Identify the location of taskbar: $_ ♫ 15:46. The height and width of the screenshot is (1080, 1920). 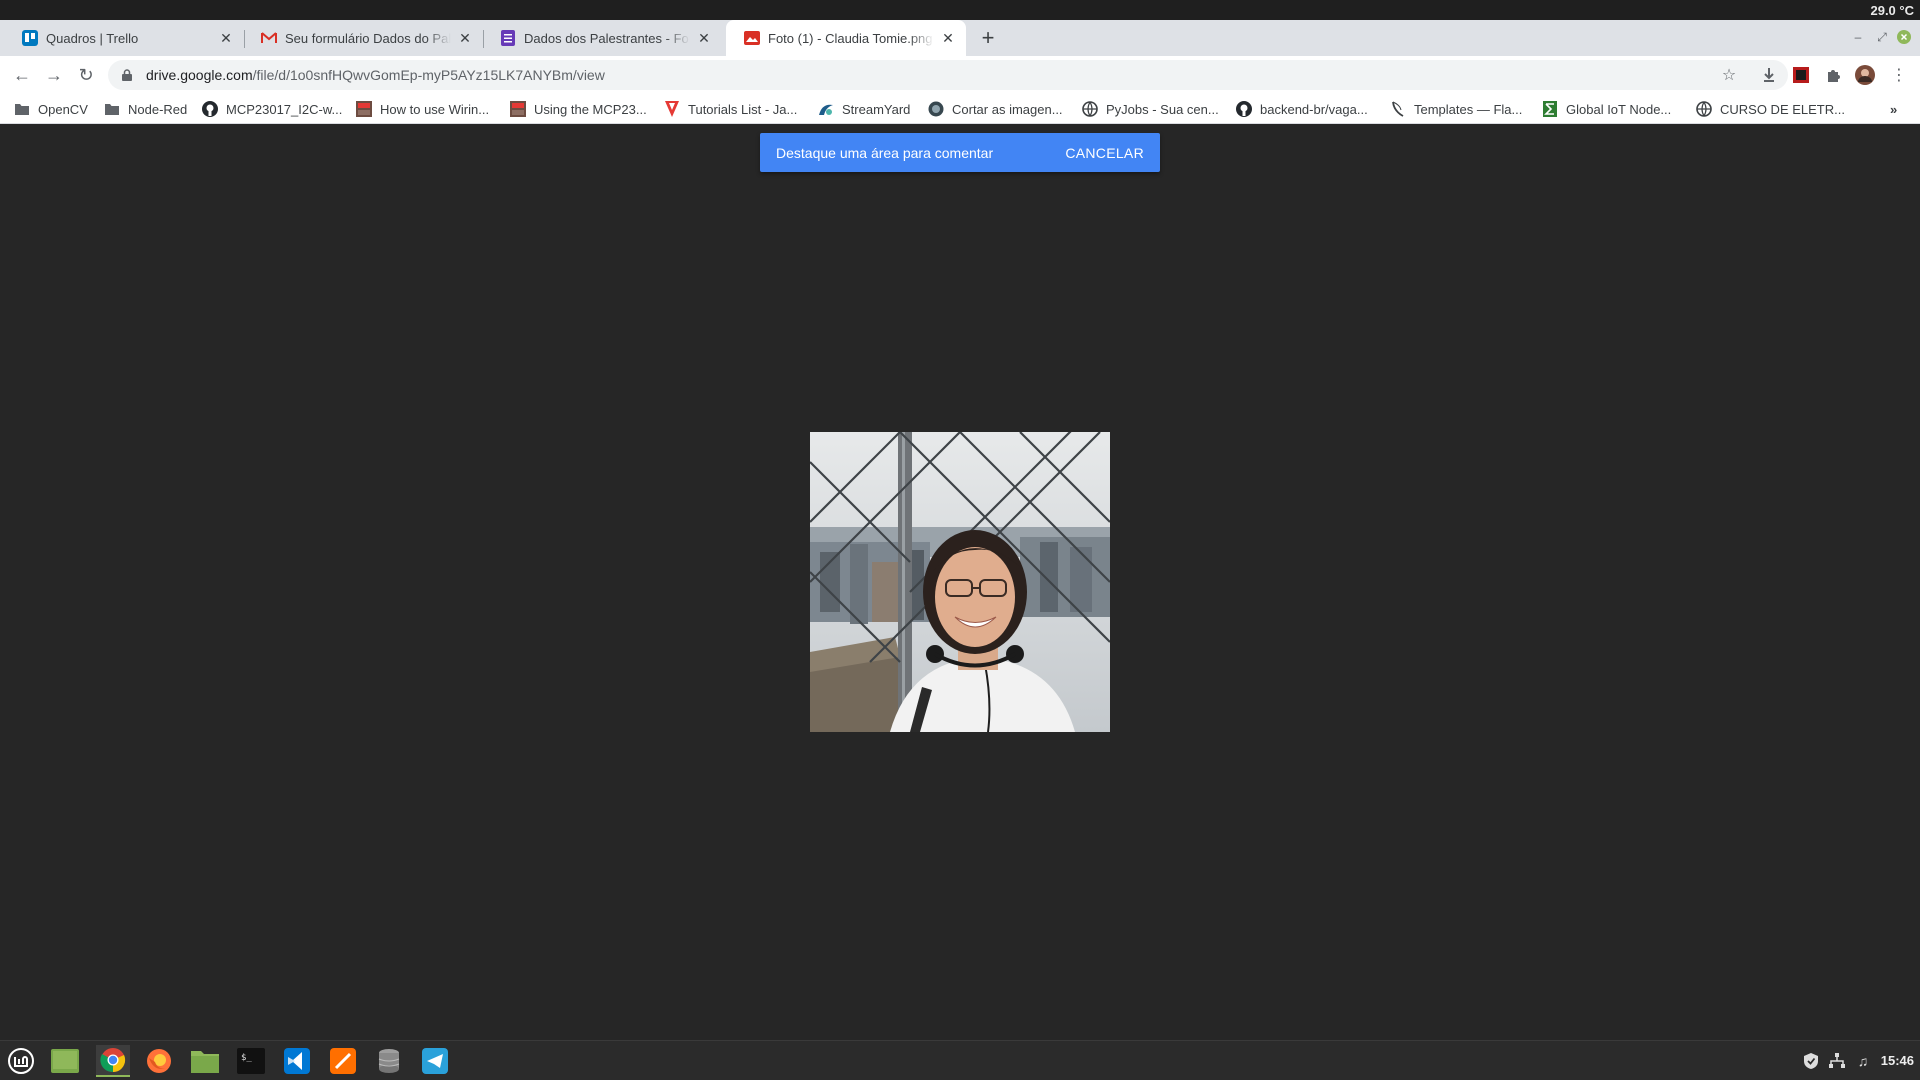
(960, 1060).